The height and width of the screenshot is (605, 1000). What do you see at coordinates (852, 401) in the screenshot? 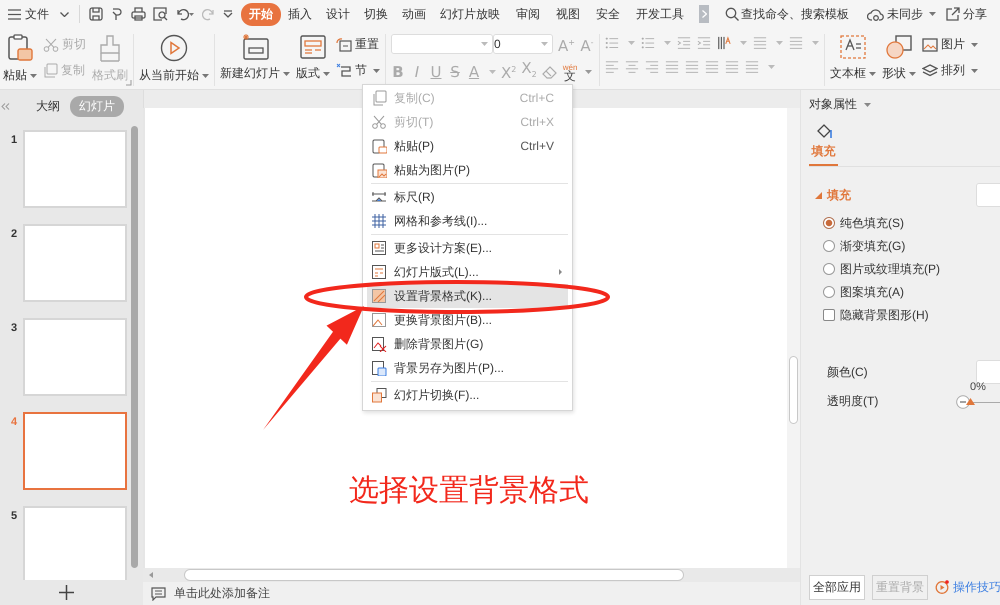
I see `transparency-label: 透明度(T)` at bounding box center [852, 401].